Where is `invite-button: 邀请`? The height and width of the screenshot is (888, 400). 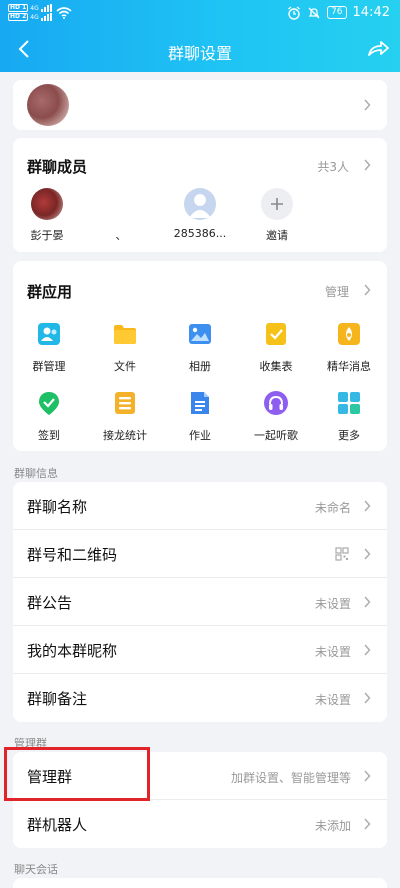
invite-button: 邀请 is located at coordinates (277, 215).